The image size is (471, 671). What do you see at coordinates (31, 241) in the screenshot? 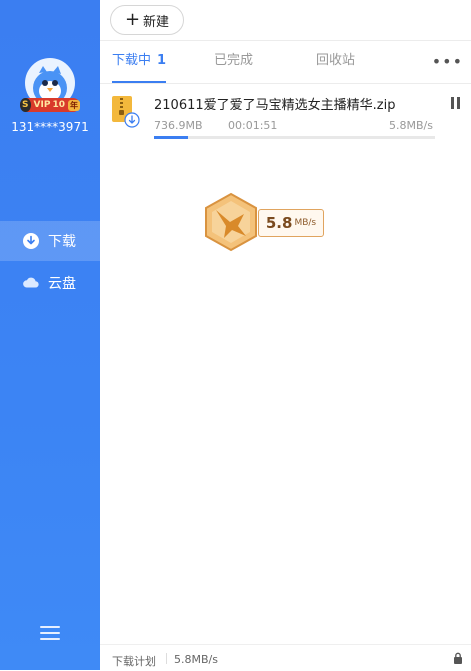
I see `download-icon` at bounding box center [31, 241].